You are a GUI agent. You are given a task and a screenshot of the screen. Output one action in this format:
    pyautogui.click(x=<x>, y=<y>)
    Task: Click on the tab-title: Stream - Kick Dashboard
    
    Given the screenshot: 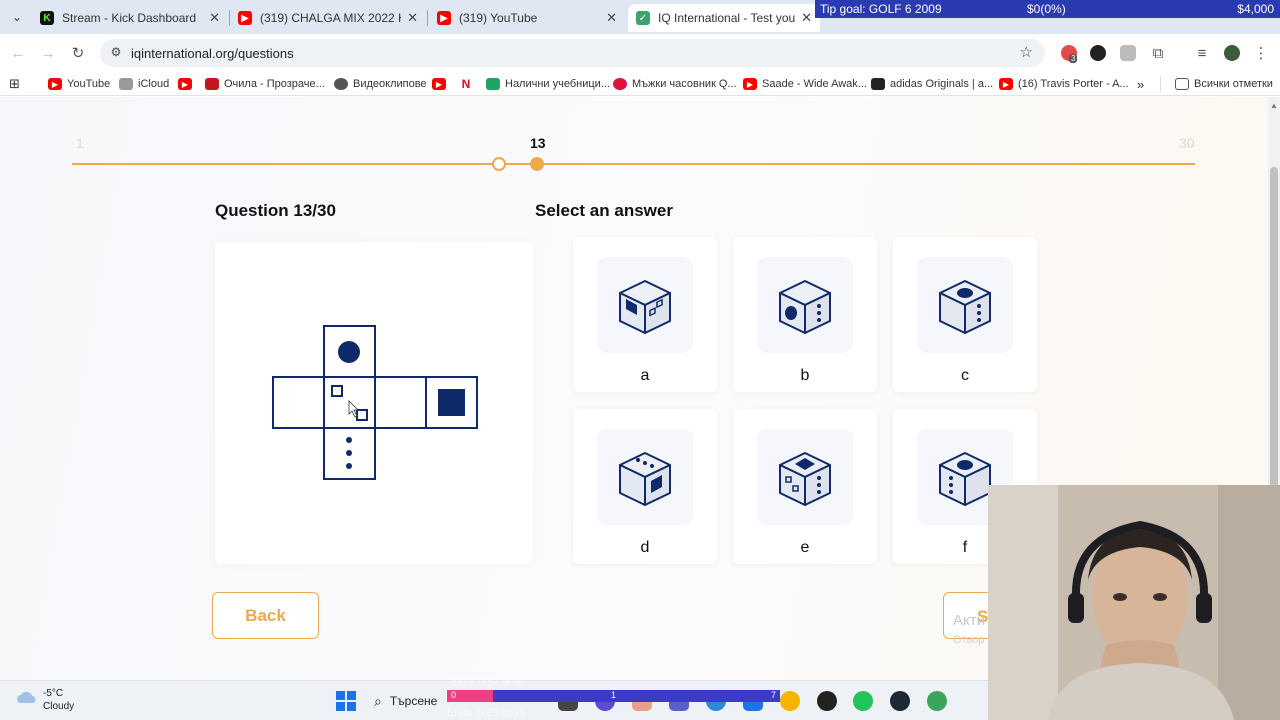 What is the action you would take?
    pyautogui.click(x=129, y=18)
    